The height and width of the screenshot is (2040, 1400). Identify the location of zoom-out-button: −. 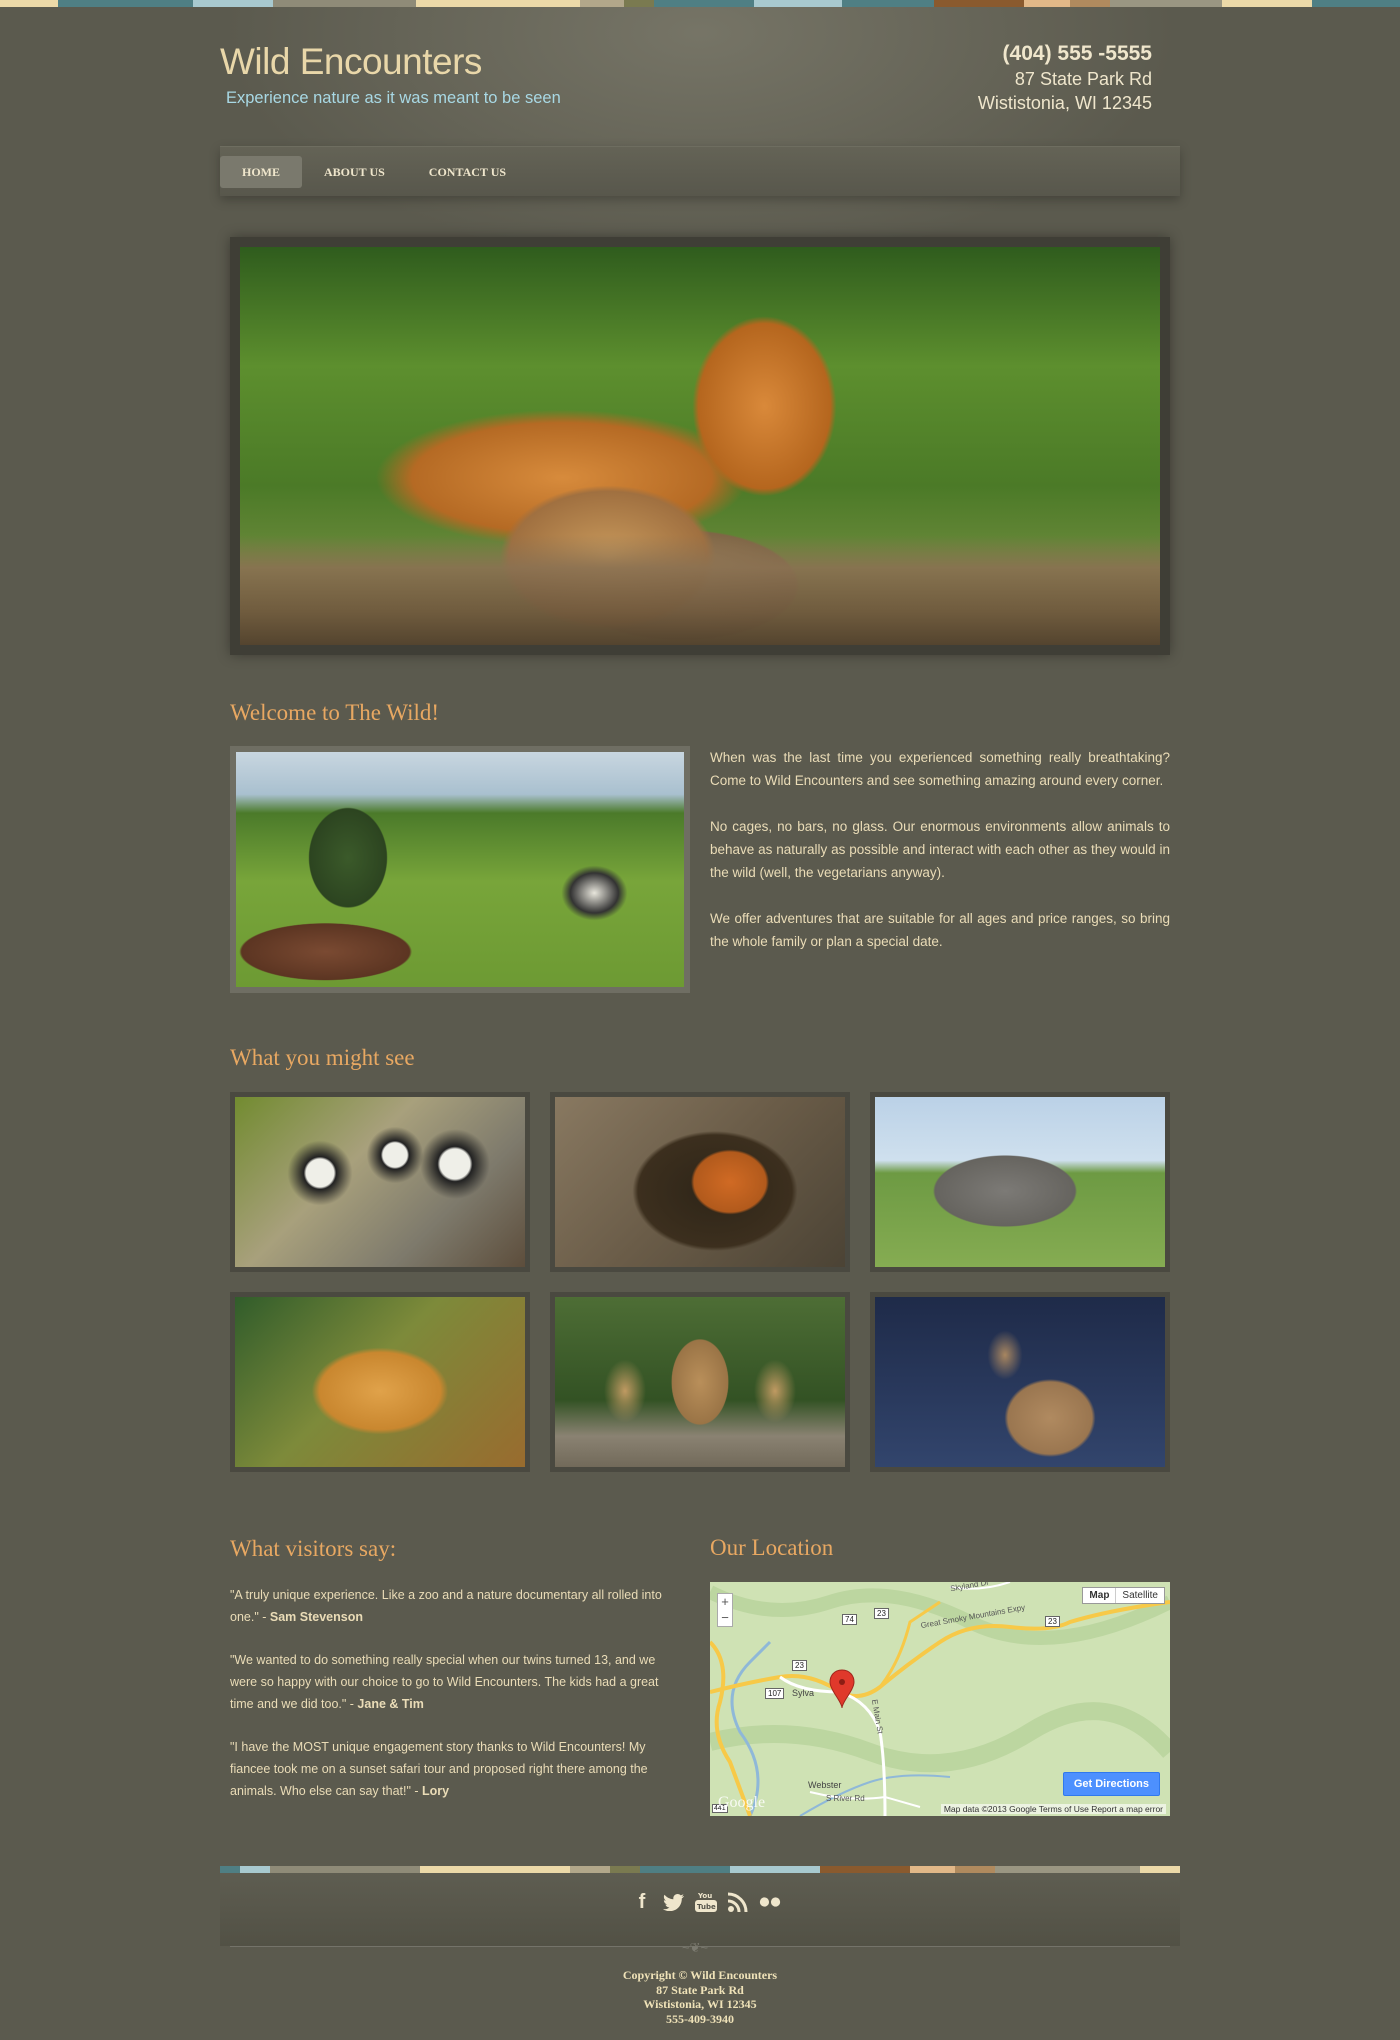
(725, 1618).